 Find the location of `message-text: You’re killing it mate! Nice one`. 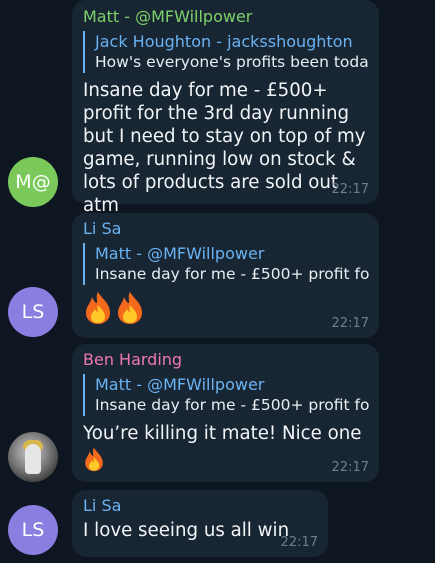

message-text: You’re killing it mate! Nice one is located at coordinates (222, 433).